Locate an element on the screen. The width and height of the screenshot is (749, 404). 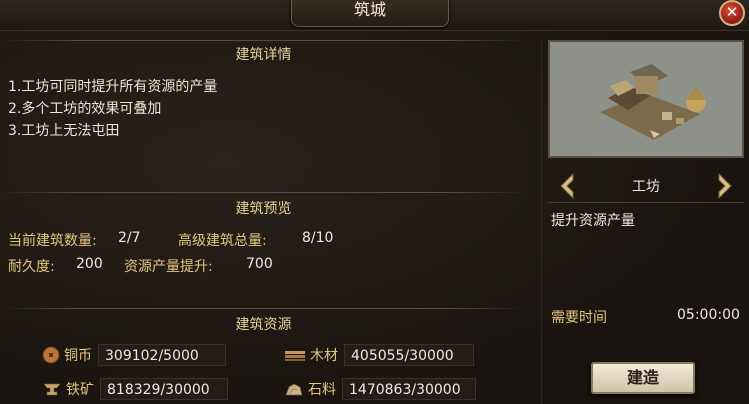
resource-wood: 木材 405055/30000 is located at coordinates (379, 355).